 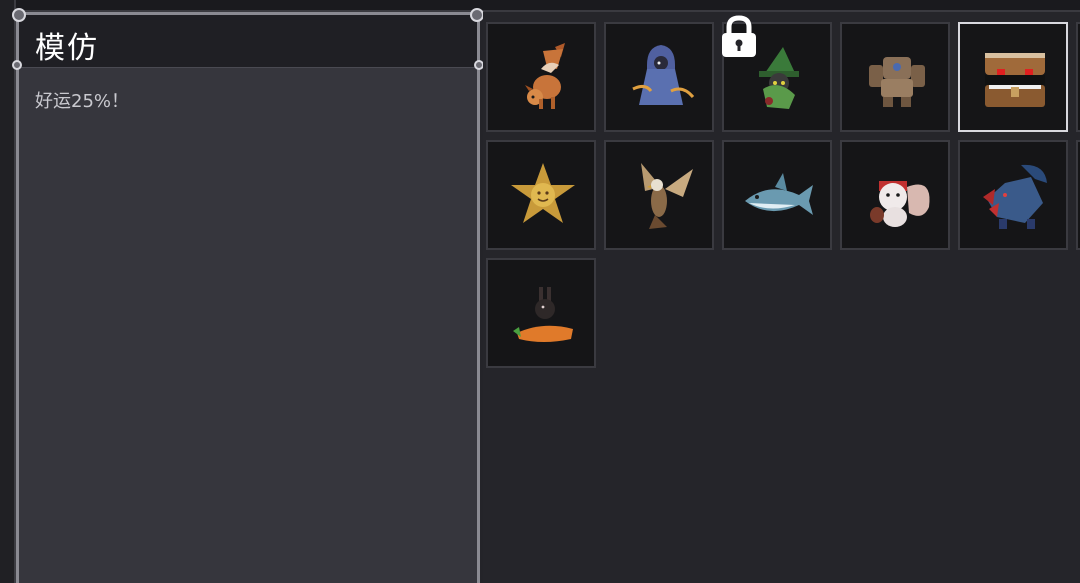 I want to click on pet-slot-partial-row2, so click(x=1078, y=195).